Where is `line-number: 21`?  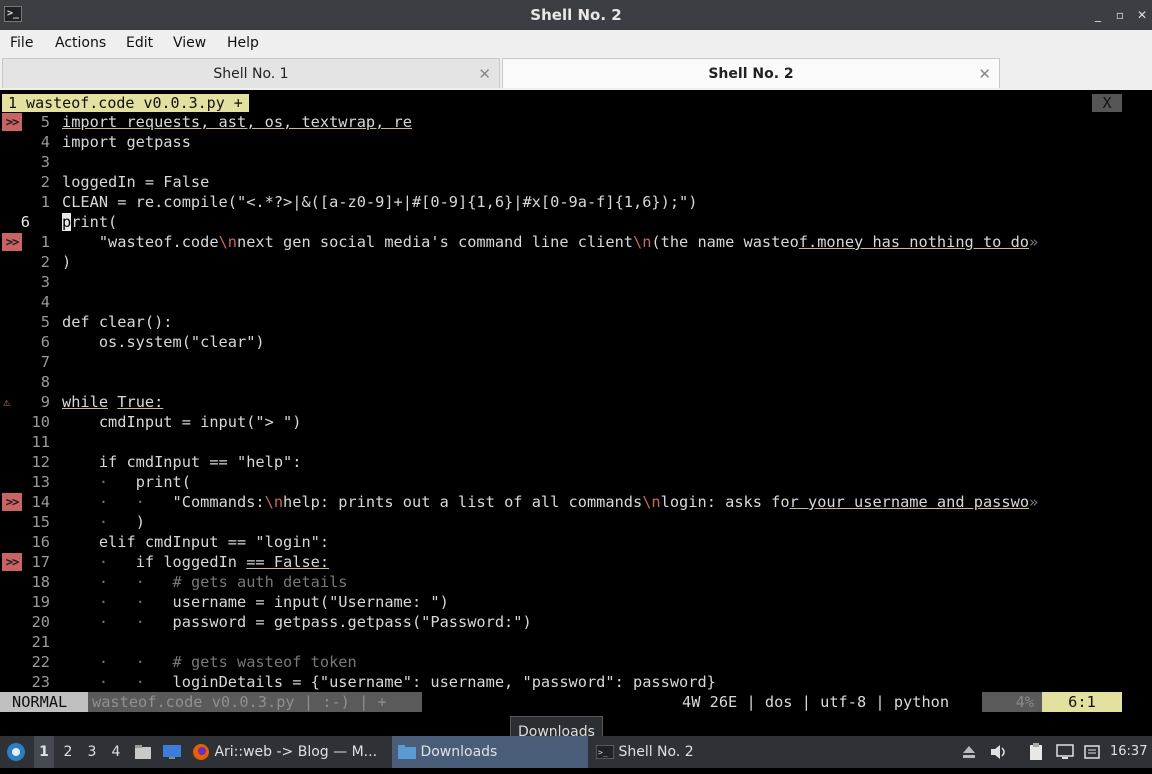
line-number: 21 is located at coordinates (40, 642).